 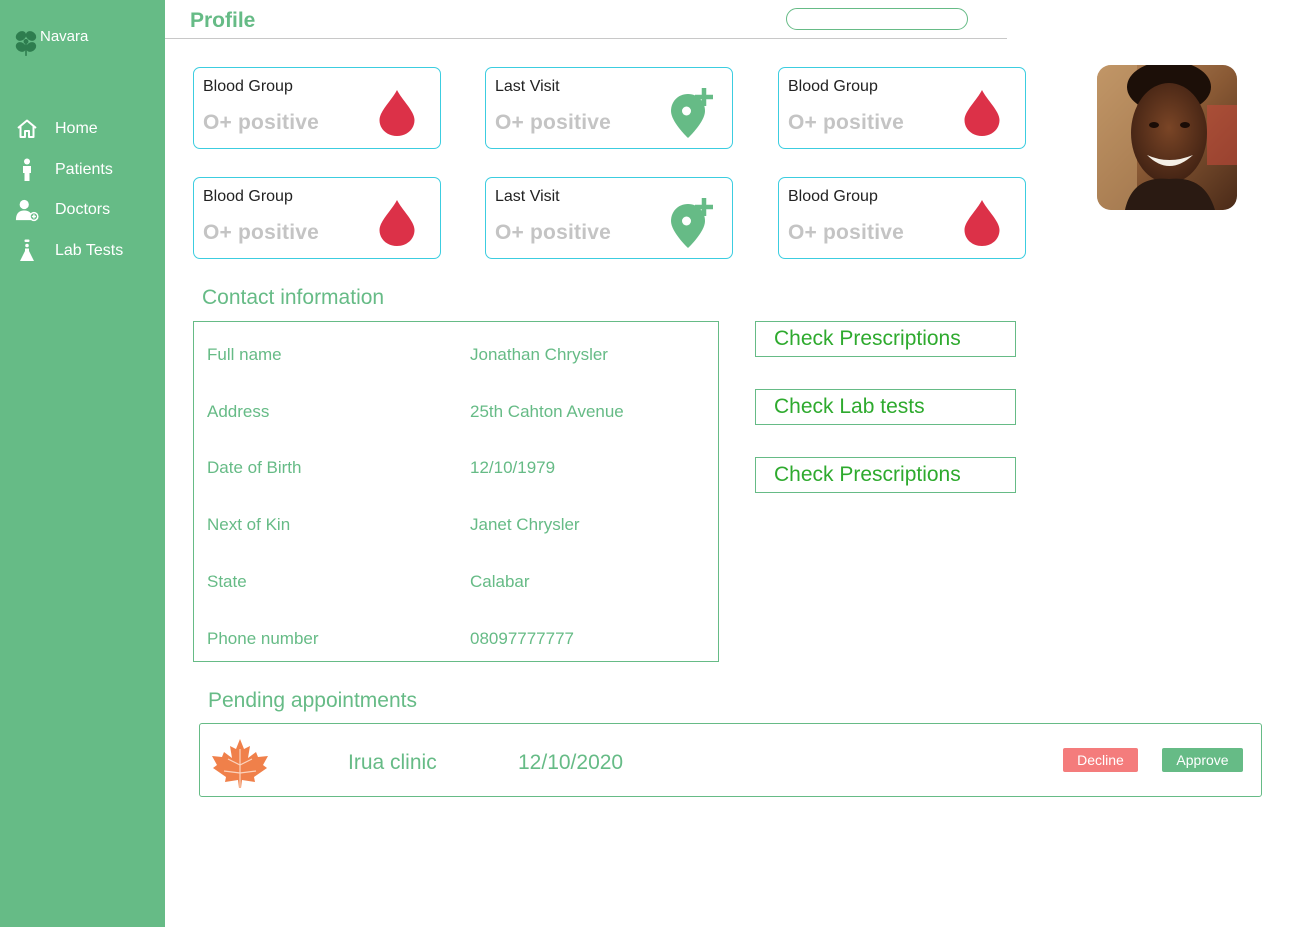 I want to click on sidebar-item-doctors: Doctors, so click(x=82, y=210).